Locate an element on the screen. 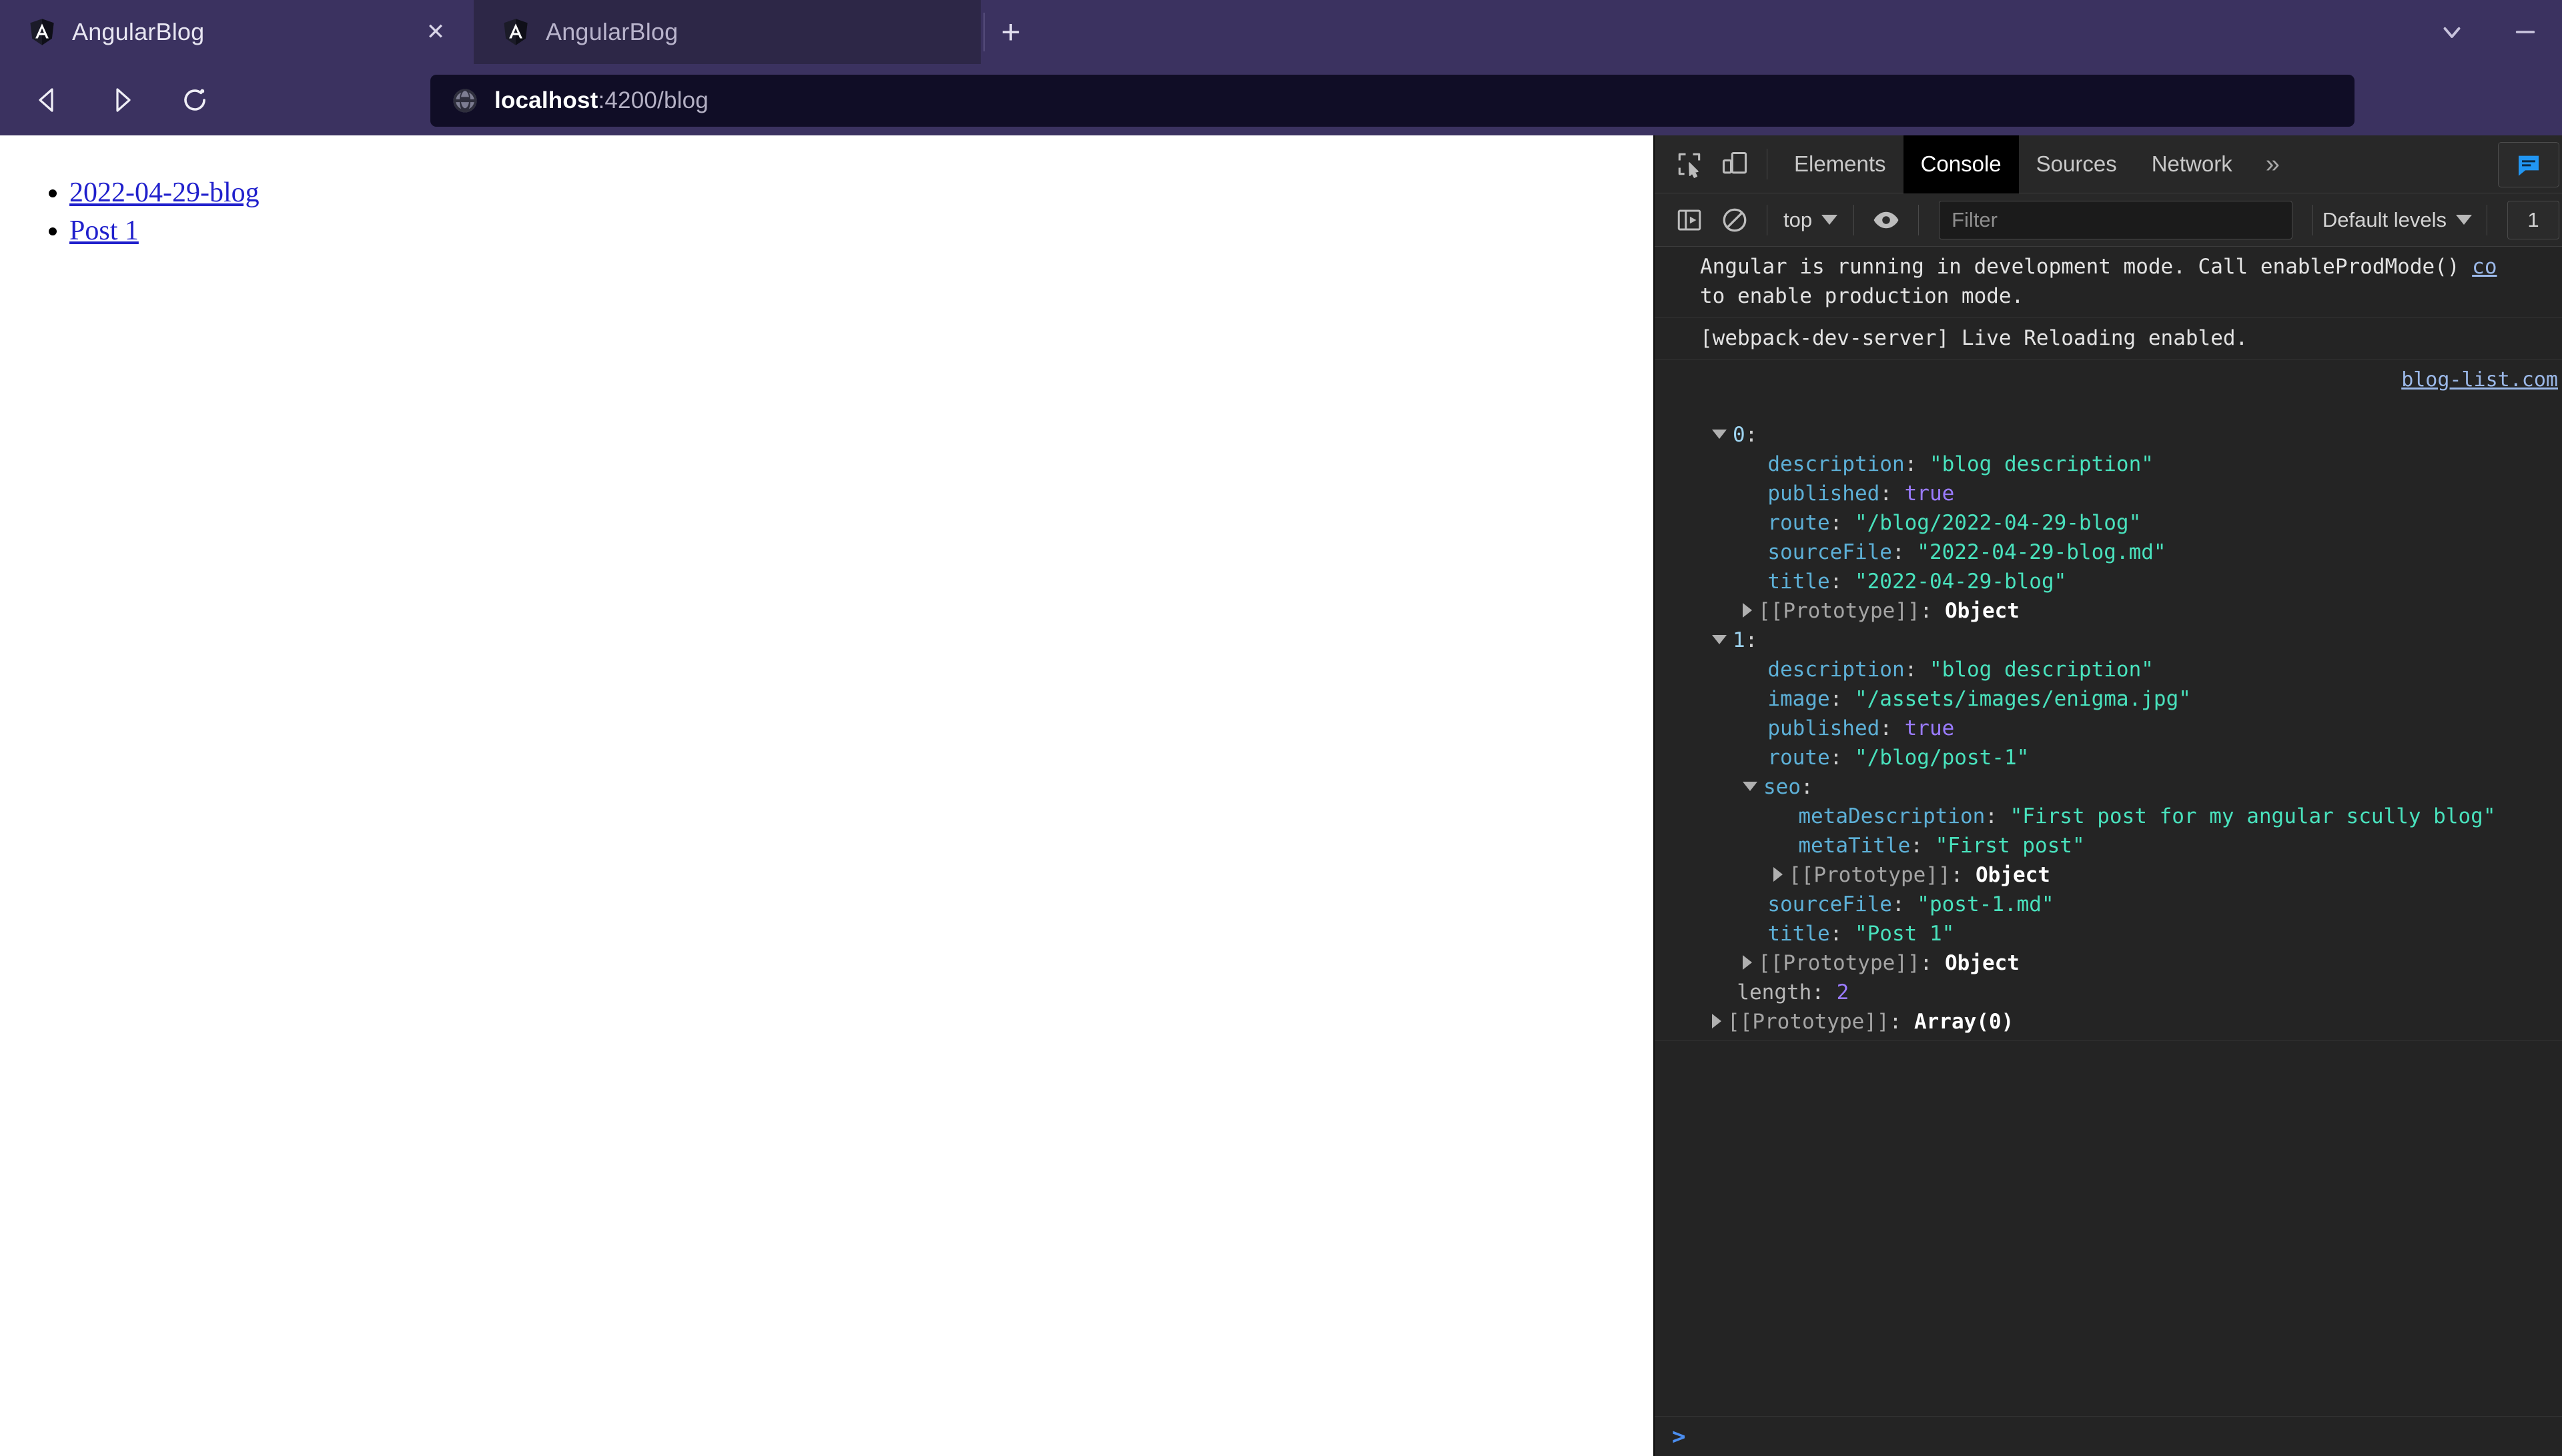 The image size is (2562, 1456). object-value: true is located at coordinates (1930, 494).